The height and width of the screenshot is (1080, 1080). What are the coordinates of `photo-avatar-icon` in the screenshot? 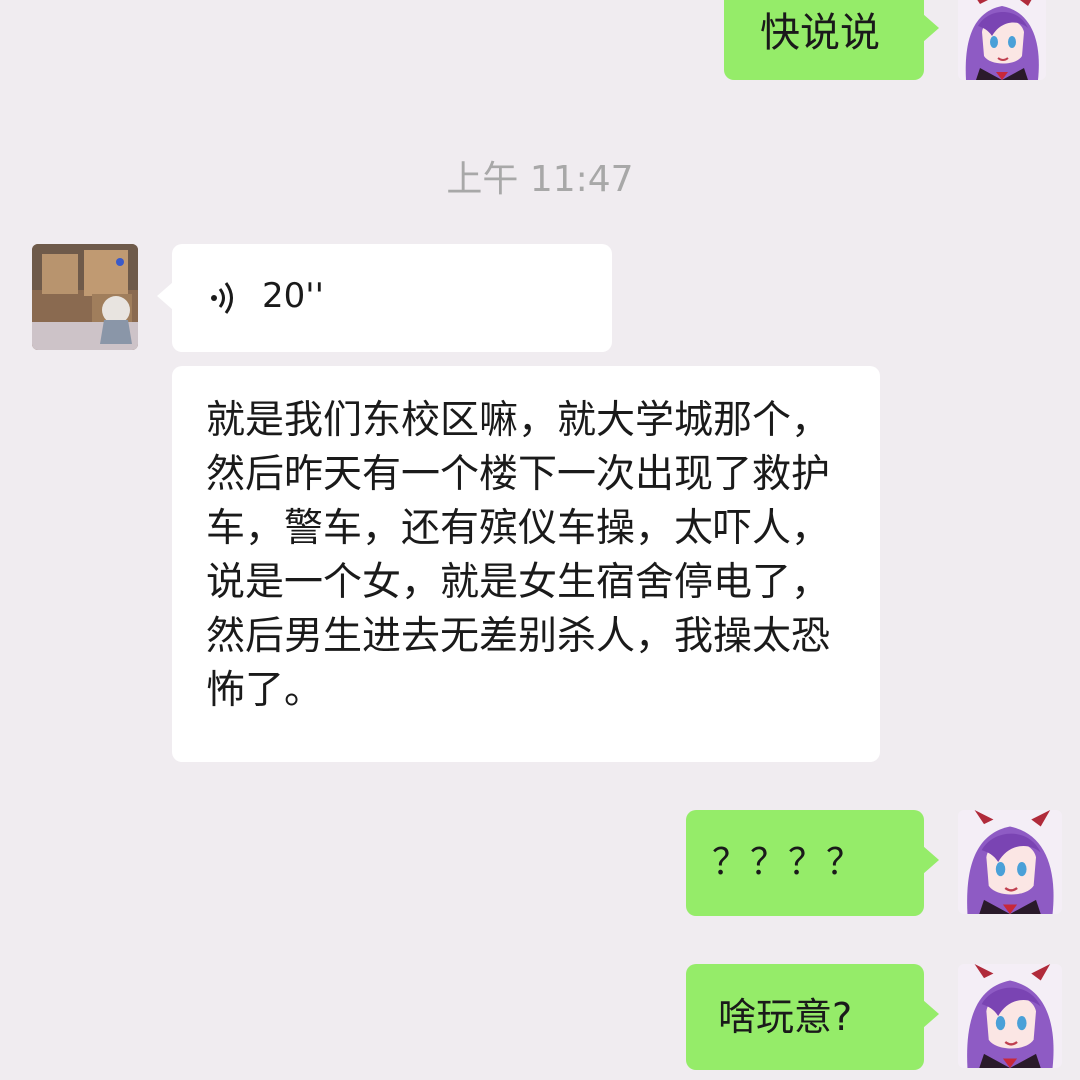 It's located at (85, 297).